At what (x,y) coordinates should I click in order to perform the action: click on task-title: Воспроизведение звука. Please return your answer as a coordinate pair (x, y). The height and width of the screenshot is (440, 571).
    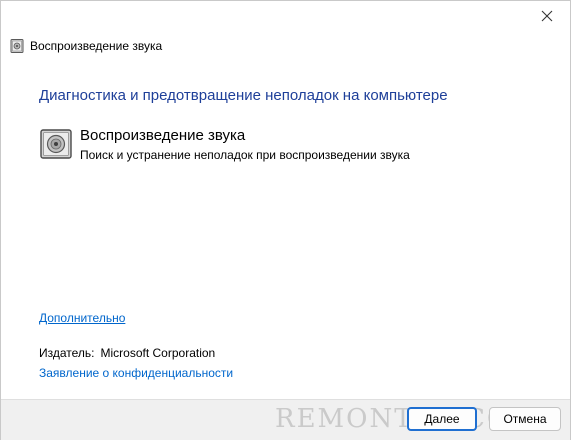
    Looking at the image, I should click on (163, 135).